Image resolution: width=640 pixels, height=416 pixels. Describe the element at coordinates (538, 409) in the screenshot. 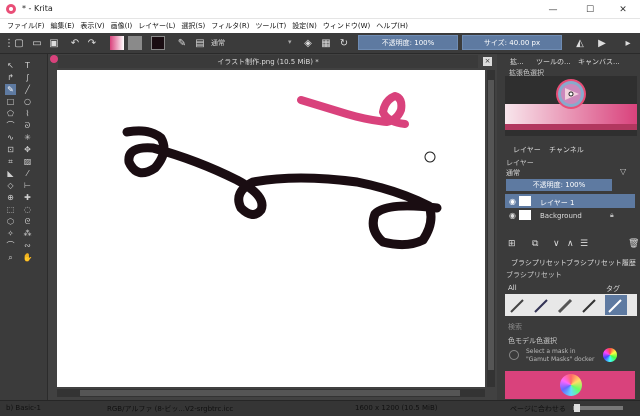

I see `zoom-mode: ページに合わせる` at that location.